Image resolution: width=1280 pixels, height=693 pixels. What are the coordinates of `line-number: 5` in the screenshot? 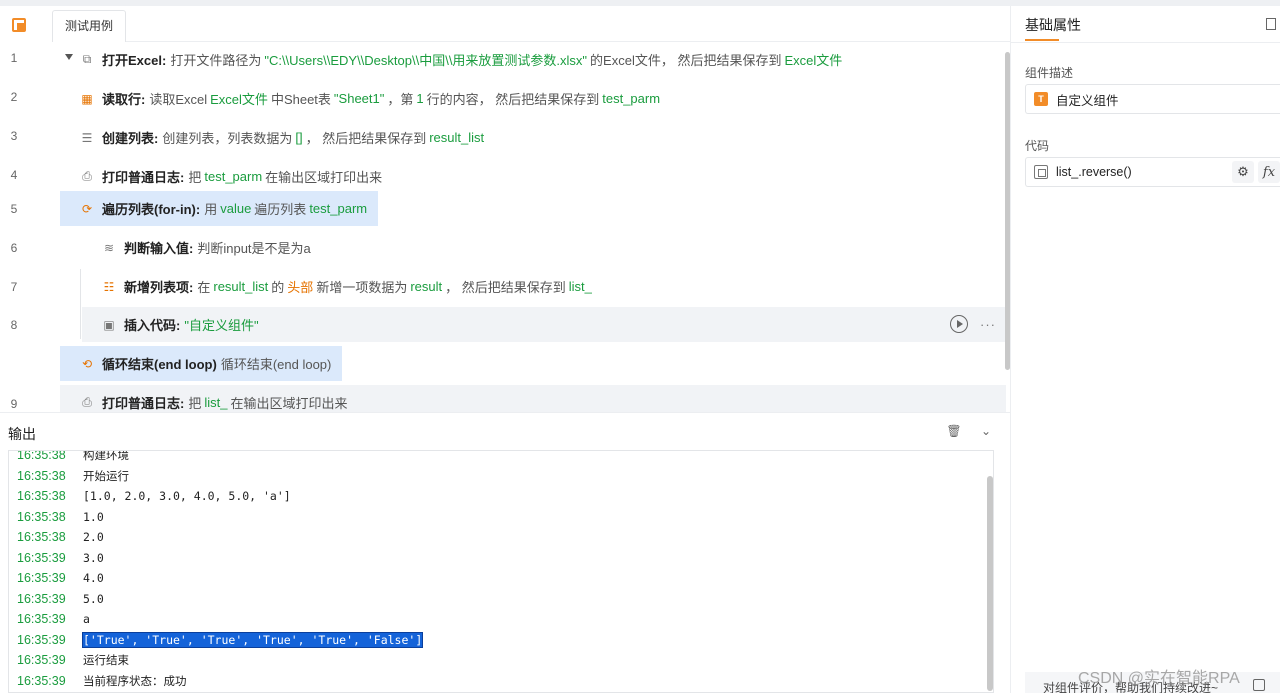 It's located at (14, 209).